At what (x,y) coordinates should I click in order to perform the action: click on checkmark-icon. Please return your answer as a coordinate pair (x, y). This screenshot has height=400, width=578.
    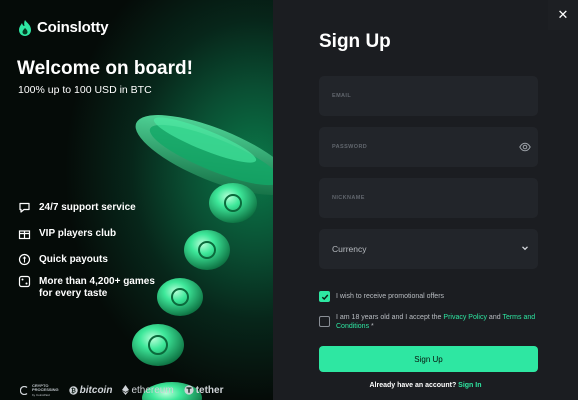
    Looking at the image, I should click on (324, 297).